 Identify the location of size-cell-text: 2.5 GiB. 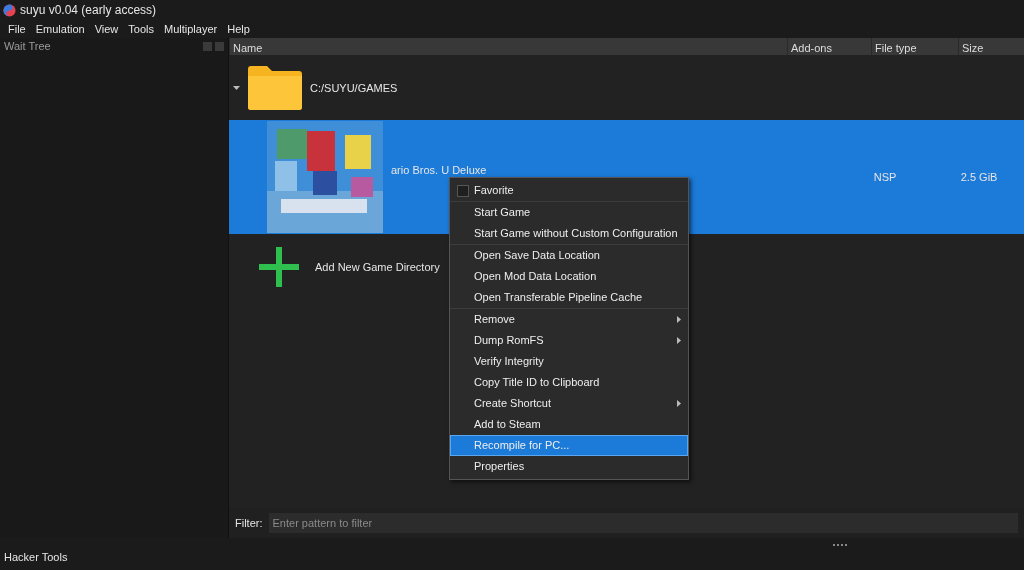
(979, 177).